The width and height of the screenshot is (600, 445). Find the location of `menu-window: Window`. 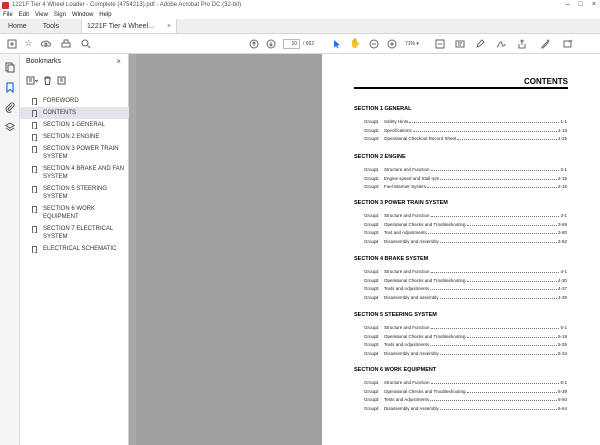

menu-window: Window is located at coordinates (82, 15).